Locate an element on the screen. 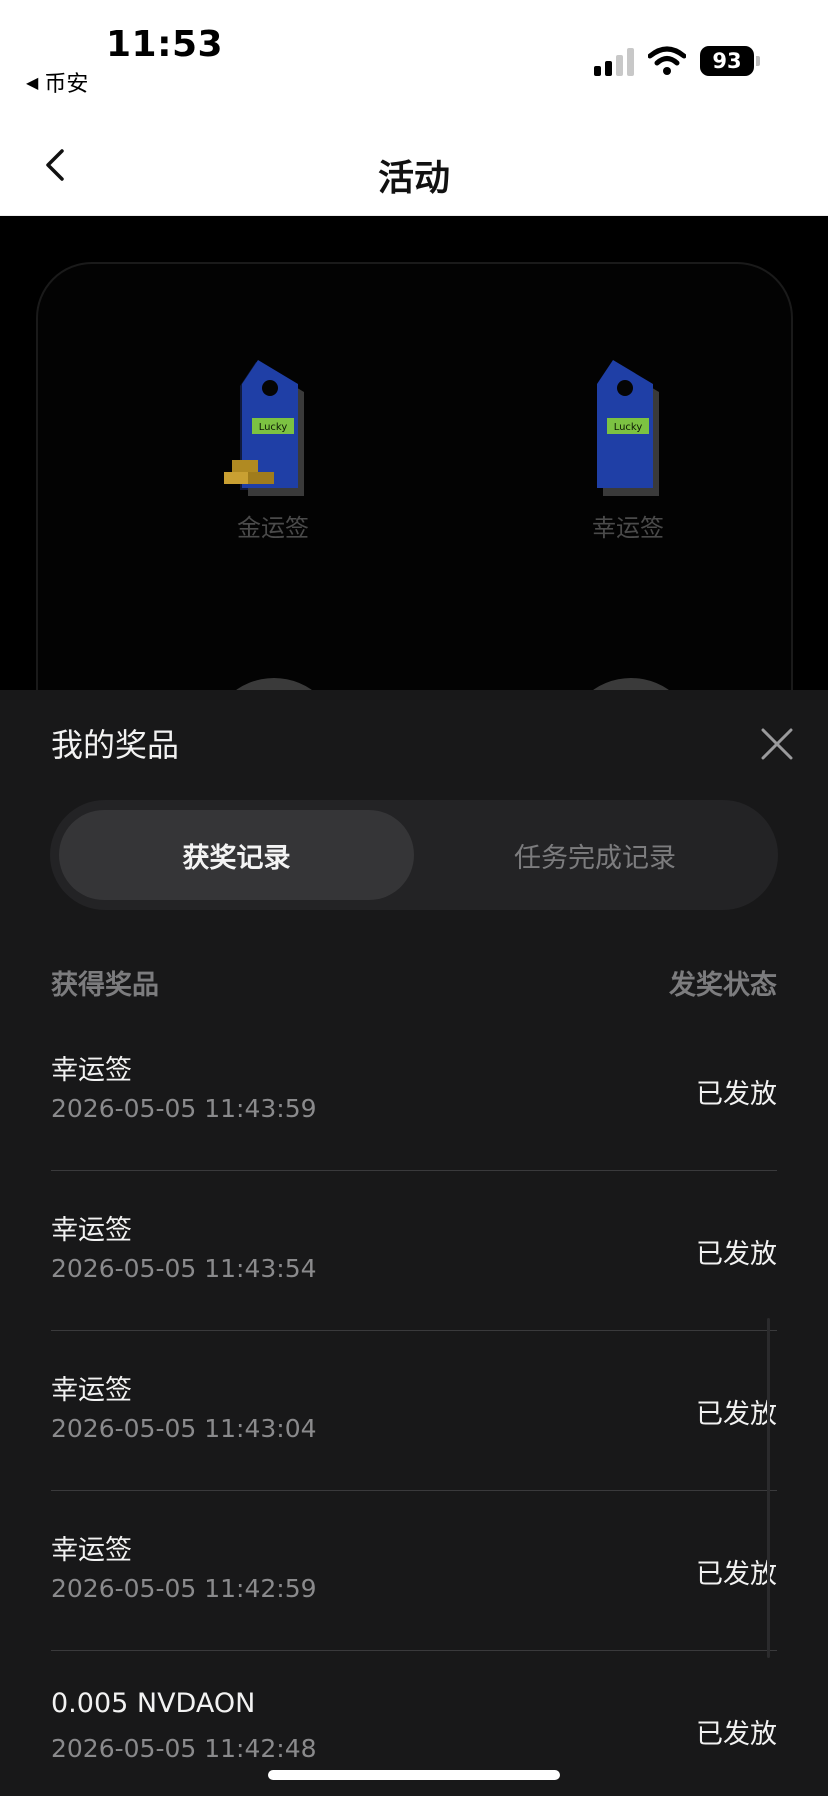 The height and width of the screenshot is (1796, 828). list-item: 幸运签 2026-05-05 11:43:59 已发放 is located at coordinates (414, 1090).